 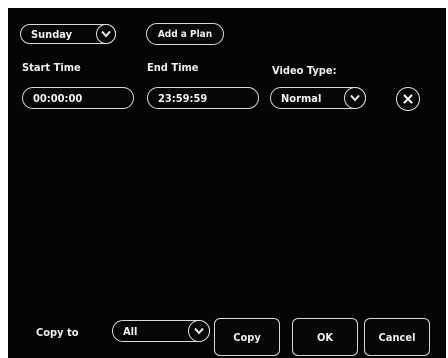 I want to click on delete-plan-button, so click(x=408, y=99).